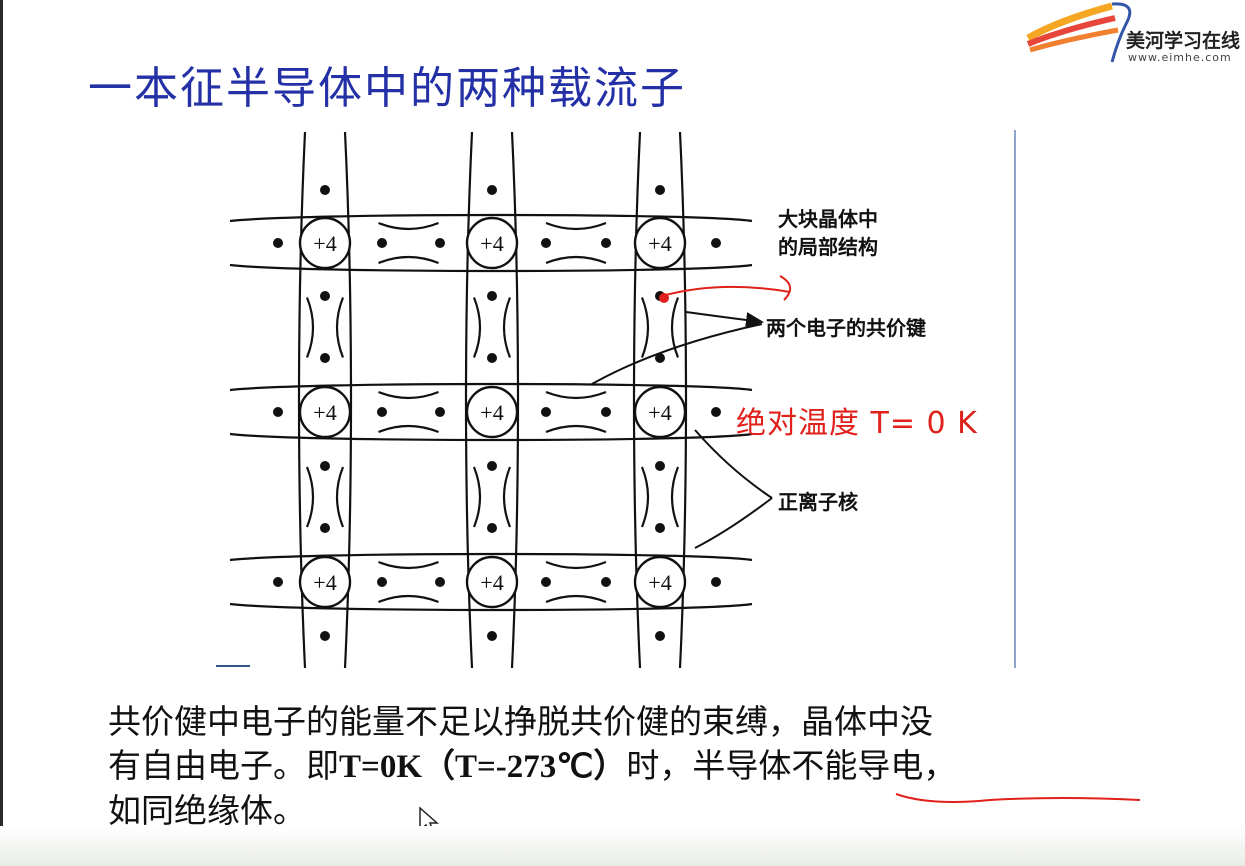 This screenshot has width=1245, height=866. Describe the element at coordinates (808, 765) in the screenshot. I see `body-cannot-conduct: 半导体不能导电` at that location.